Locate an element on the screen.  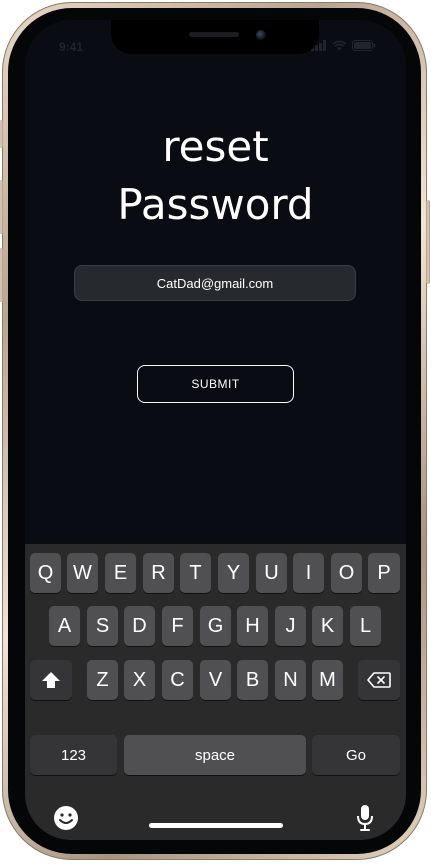
delete-key is located at coordinates (379, 680).